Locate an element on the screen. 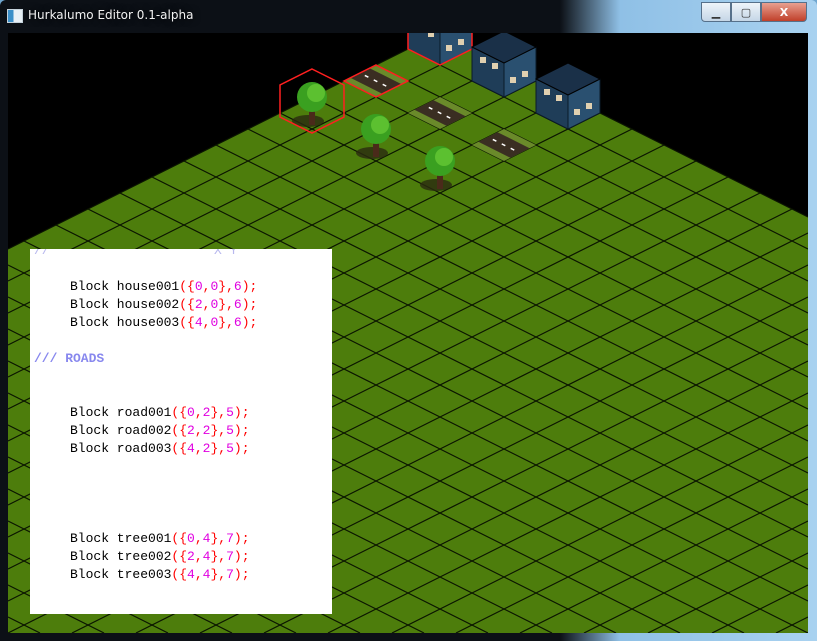 The width and height of the screenshot is (817, 641). code-token: Block tree001 is located at coordinates (121, 538).